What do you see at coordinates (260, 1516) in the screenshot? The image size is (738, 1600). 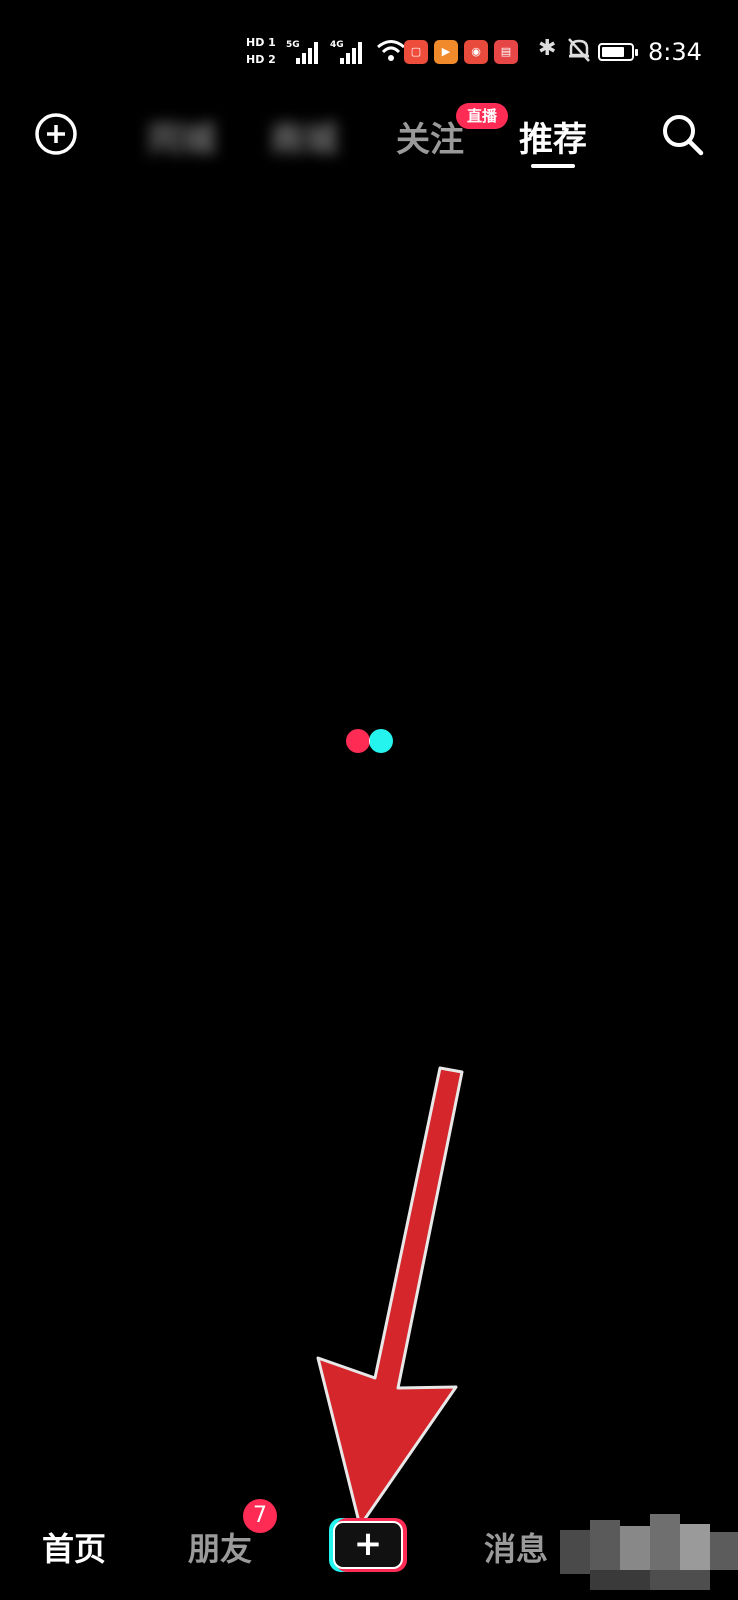 I see `friends-badge: 7` at bounding box center [260, 1516].